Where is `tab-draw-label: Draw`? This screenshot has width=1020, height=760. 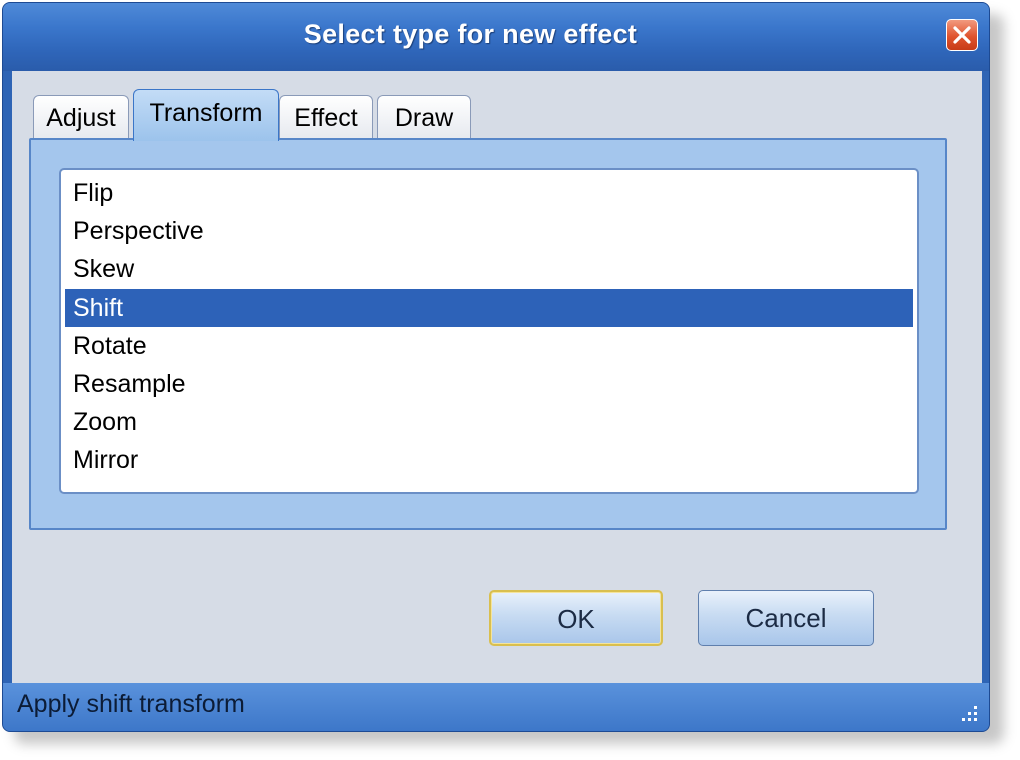
tab-draw-label: Draw is located at coordinates (424, 118).